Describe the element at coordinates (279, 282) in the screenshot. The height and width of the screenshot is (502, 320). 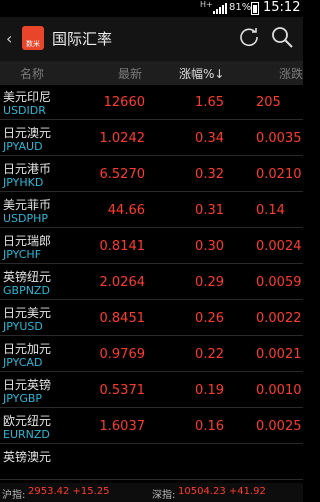
I see `change-amount: 0.0059` at that location.